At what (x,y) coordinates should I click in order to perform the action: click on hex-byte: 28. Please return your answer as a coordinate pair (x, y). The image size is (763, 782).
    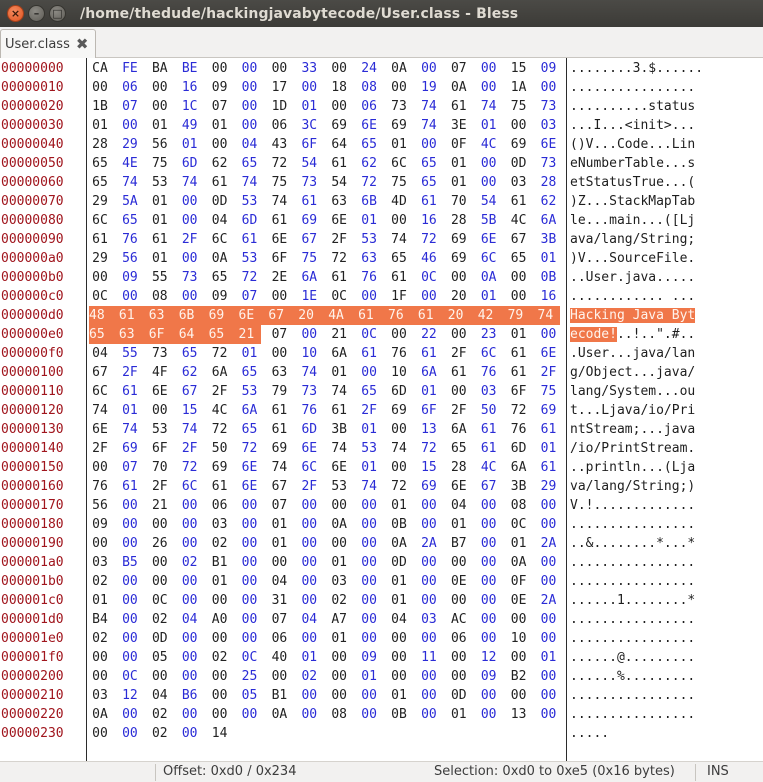
    Looking at the image, I should click on (549, 182).